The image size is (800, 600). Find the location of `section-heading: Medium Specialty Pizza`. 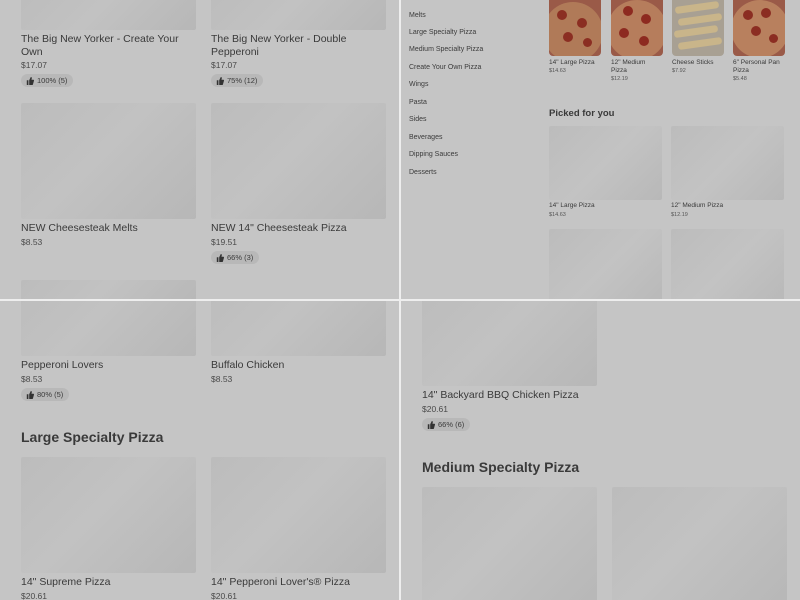

section-heading: Medium Specialty Pizza is located at coordinates (501, 467).